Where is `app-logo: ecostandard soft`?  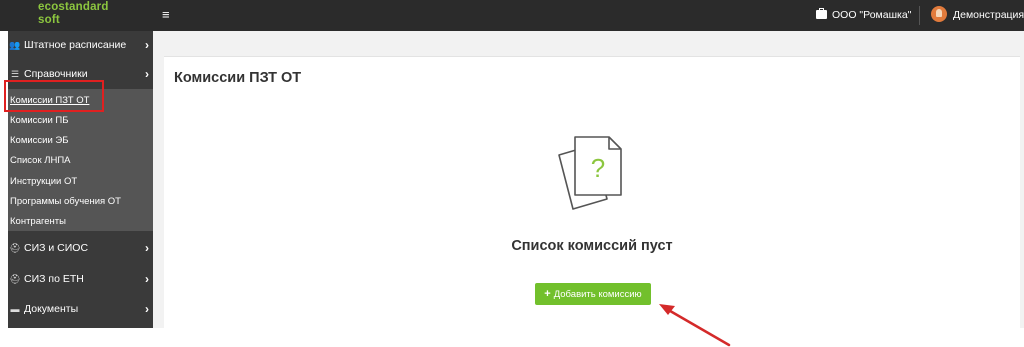 app-logo: ecostandard soft is located at coordinates (73, 14).